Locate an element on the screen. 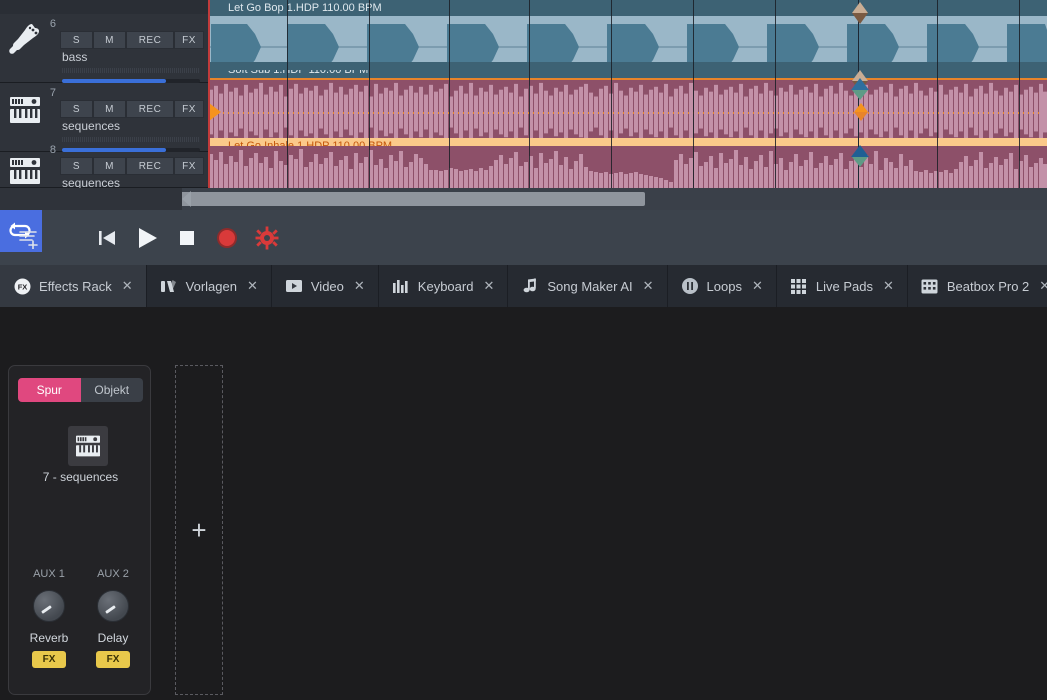 The height and width of the screenshot is (700, 1047). tab-song-maker-ai: Song Maker AI ✕ is located at coordinates (588, 286).